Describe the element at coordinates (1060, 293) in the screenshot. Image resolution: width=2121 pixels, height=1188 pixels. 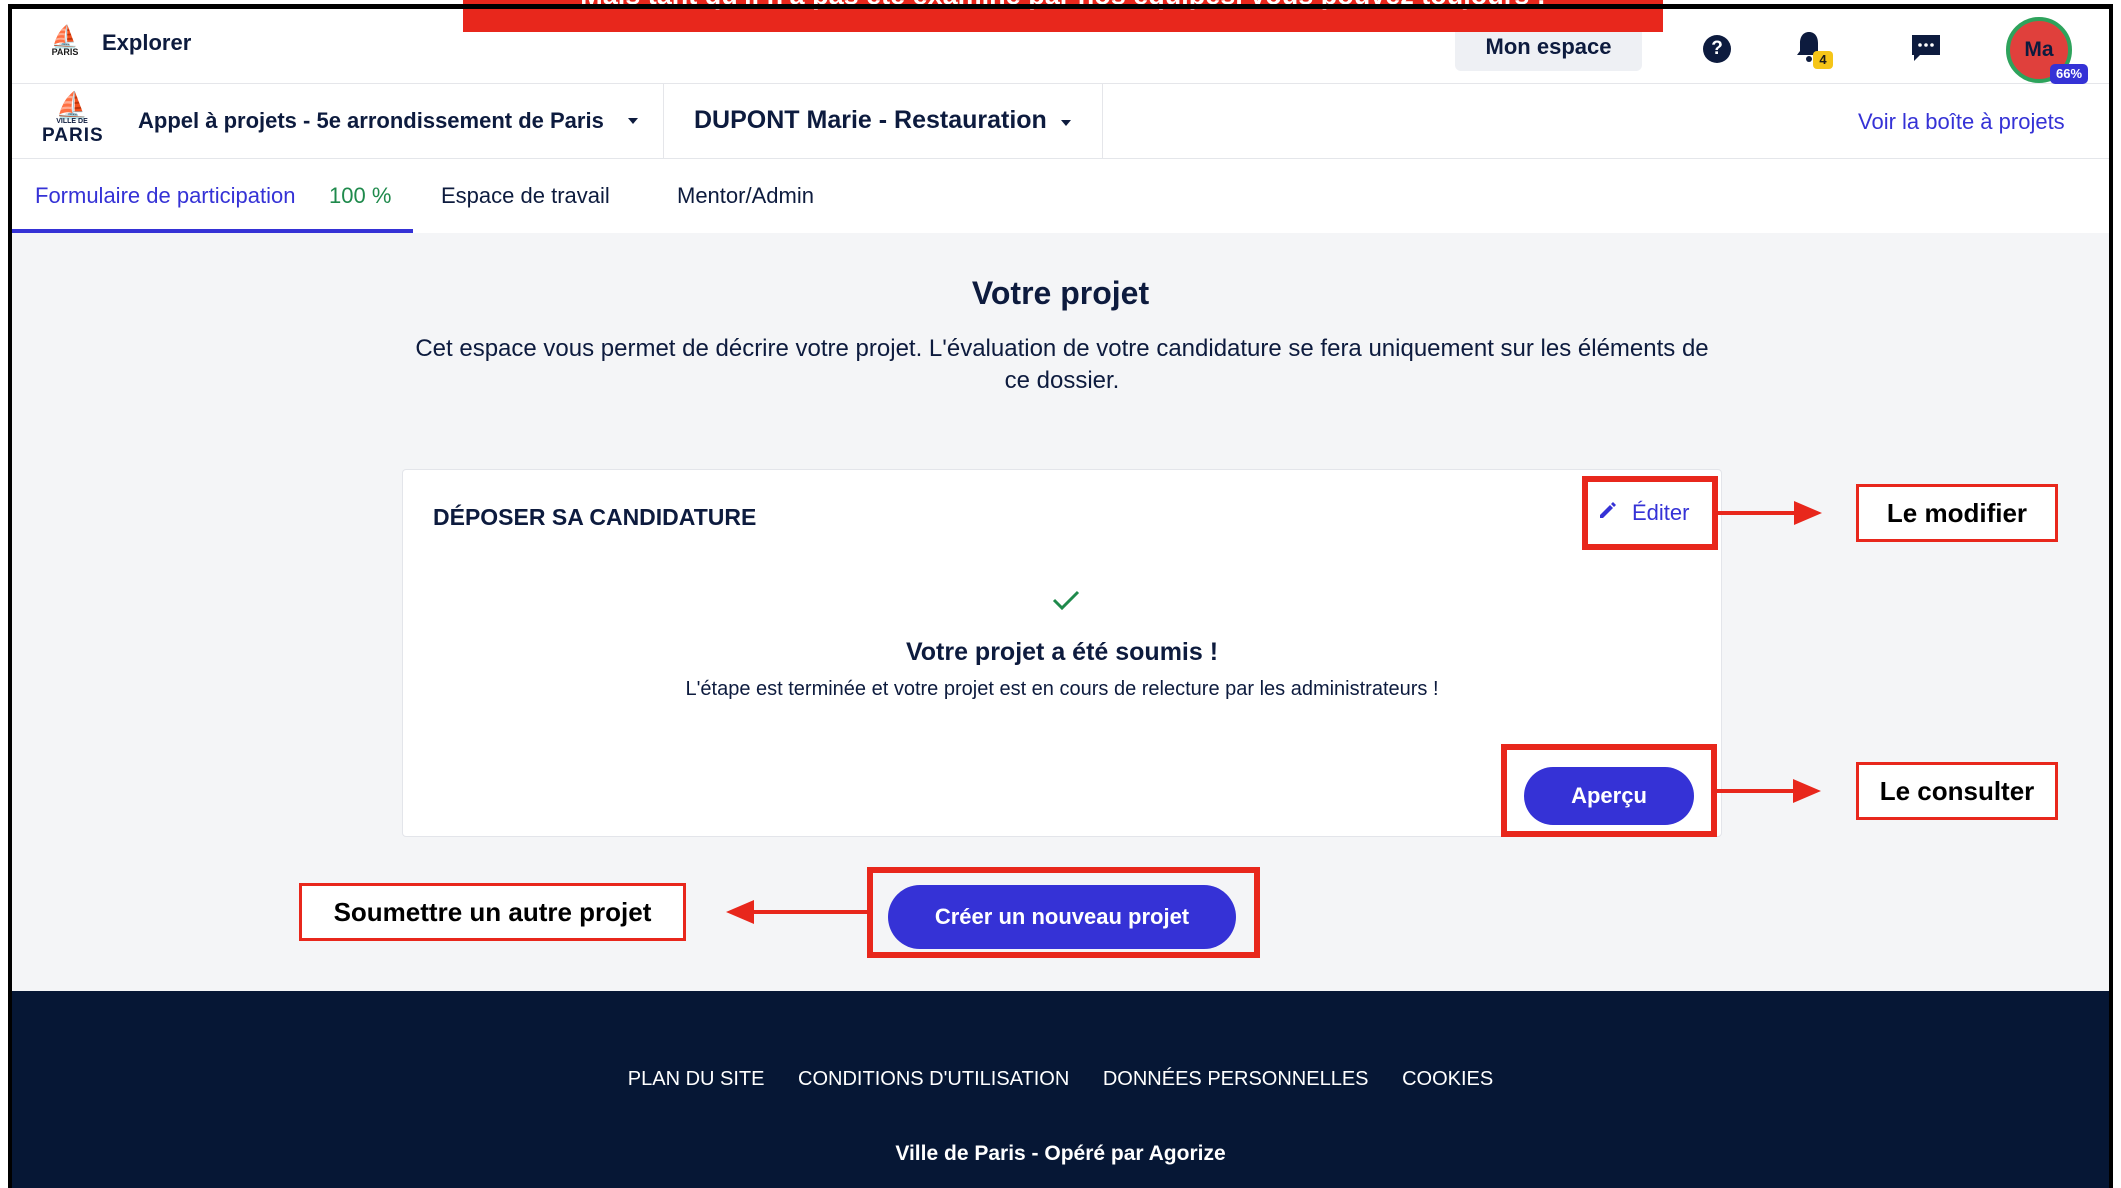
I see `page-title: Votre projet` at that location.